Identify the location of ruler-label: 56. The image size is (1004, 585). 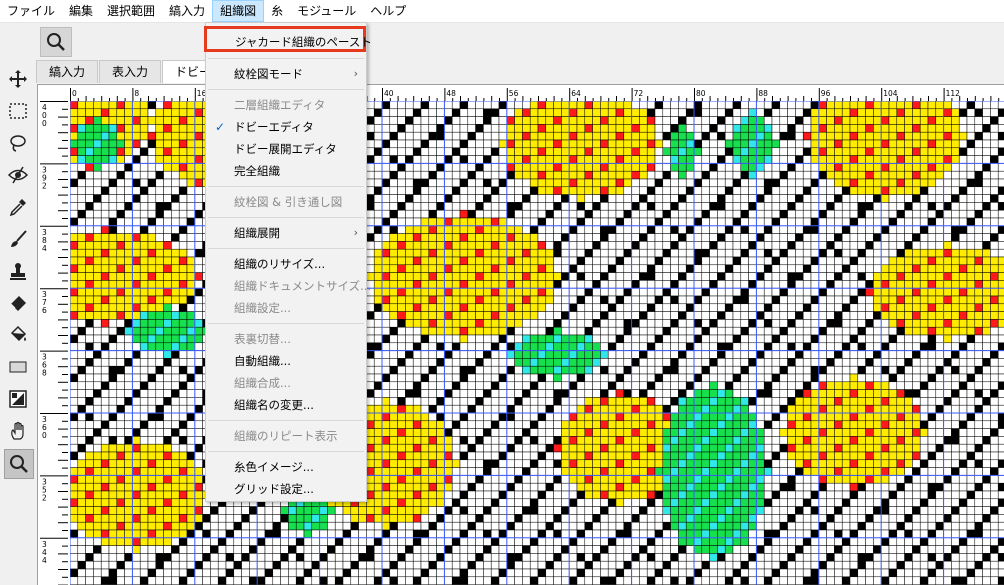
(514, 93).